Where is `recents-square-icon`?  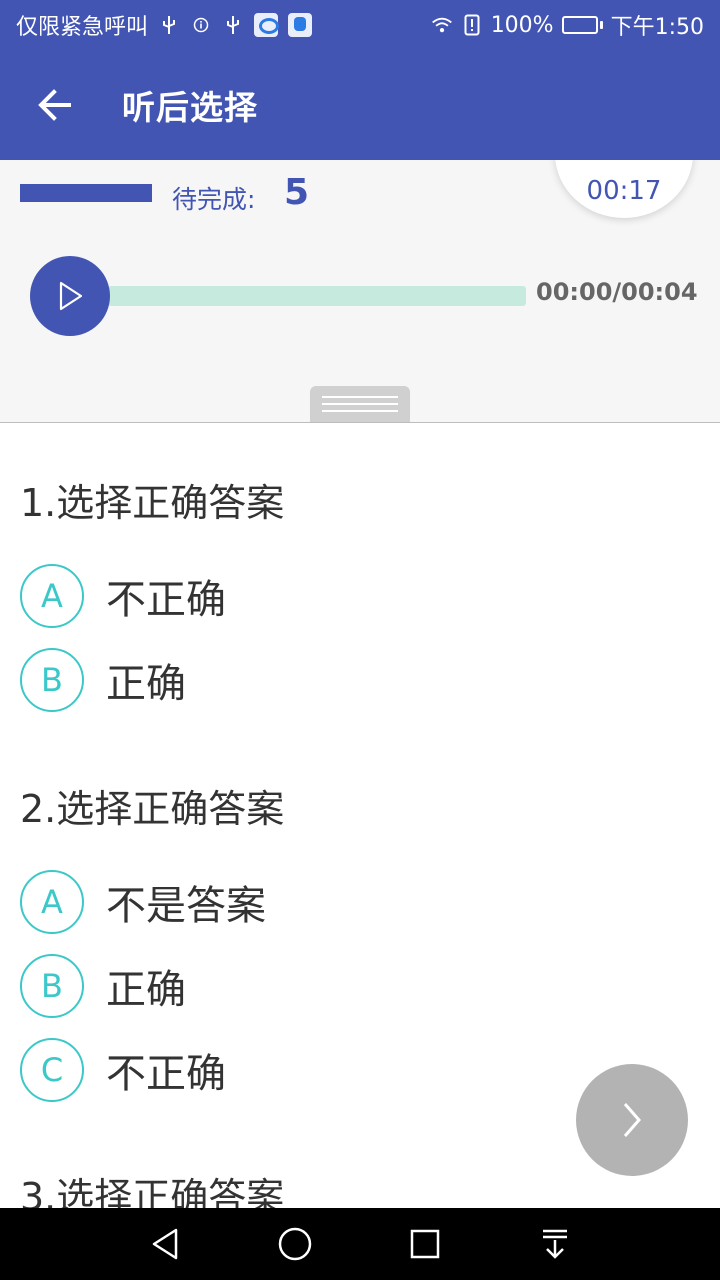 recents-square-icon is located at coordinates (425, 1244).